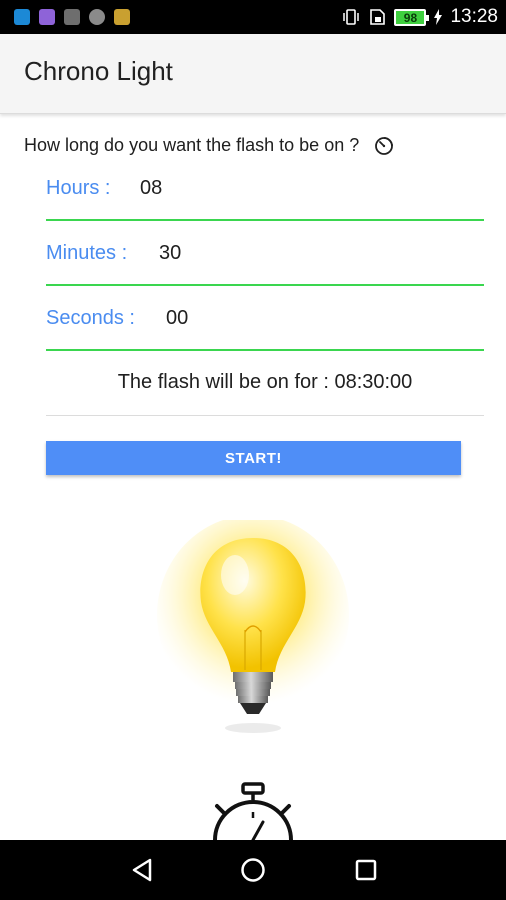  I want to click on seconds-input: 00, so click(177, 318).